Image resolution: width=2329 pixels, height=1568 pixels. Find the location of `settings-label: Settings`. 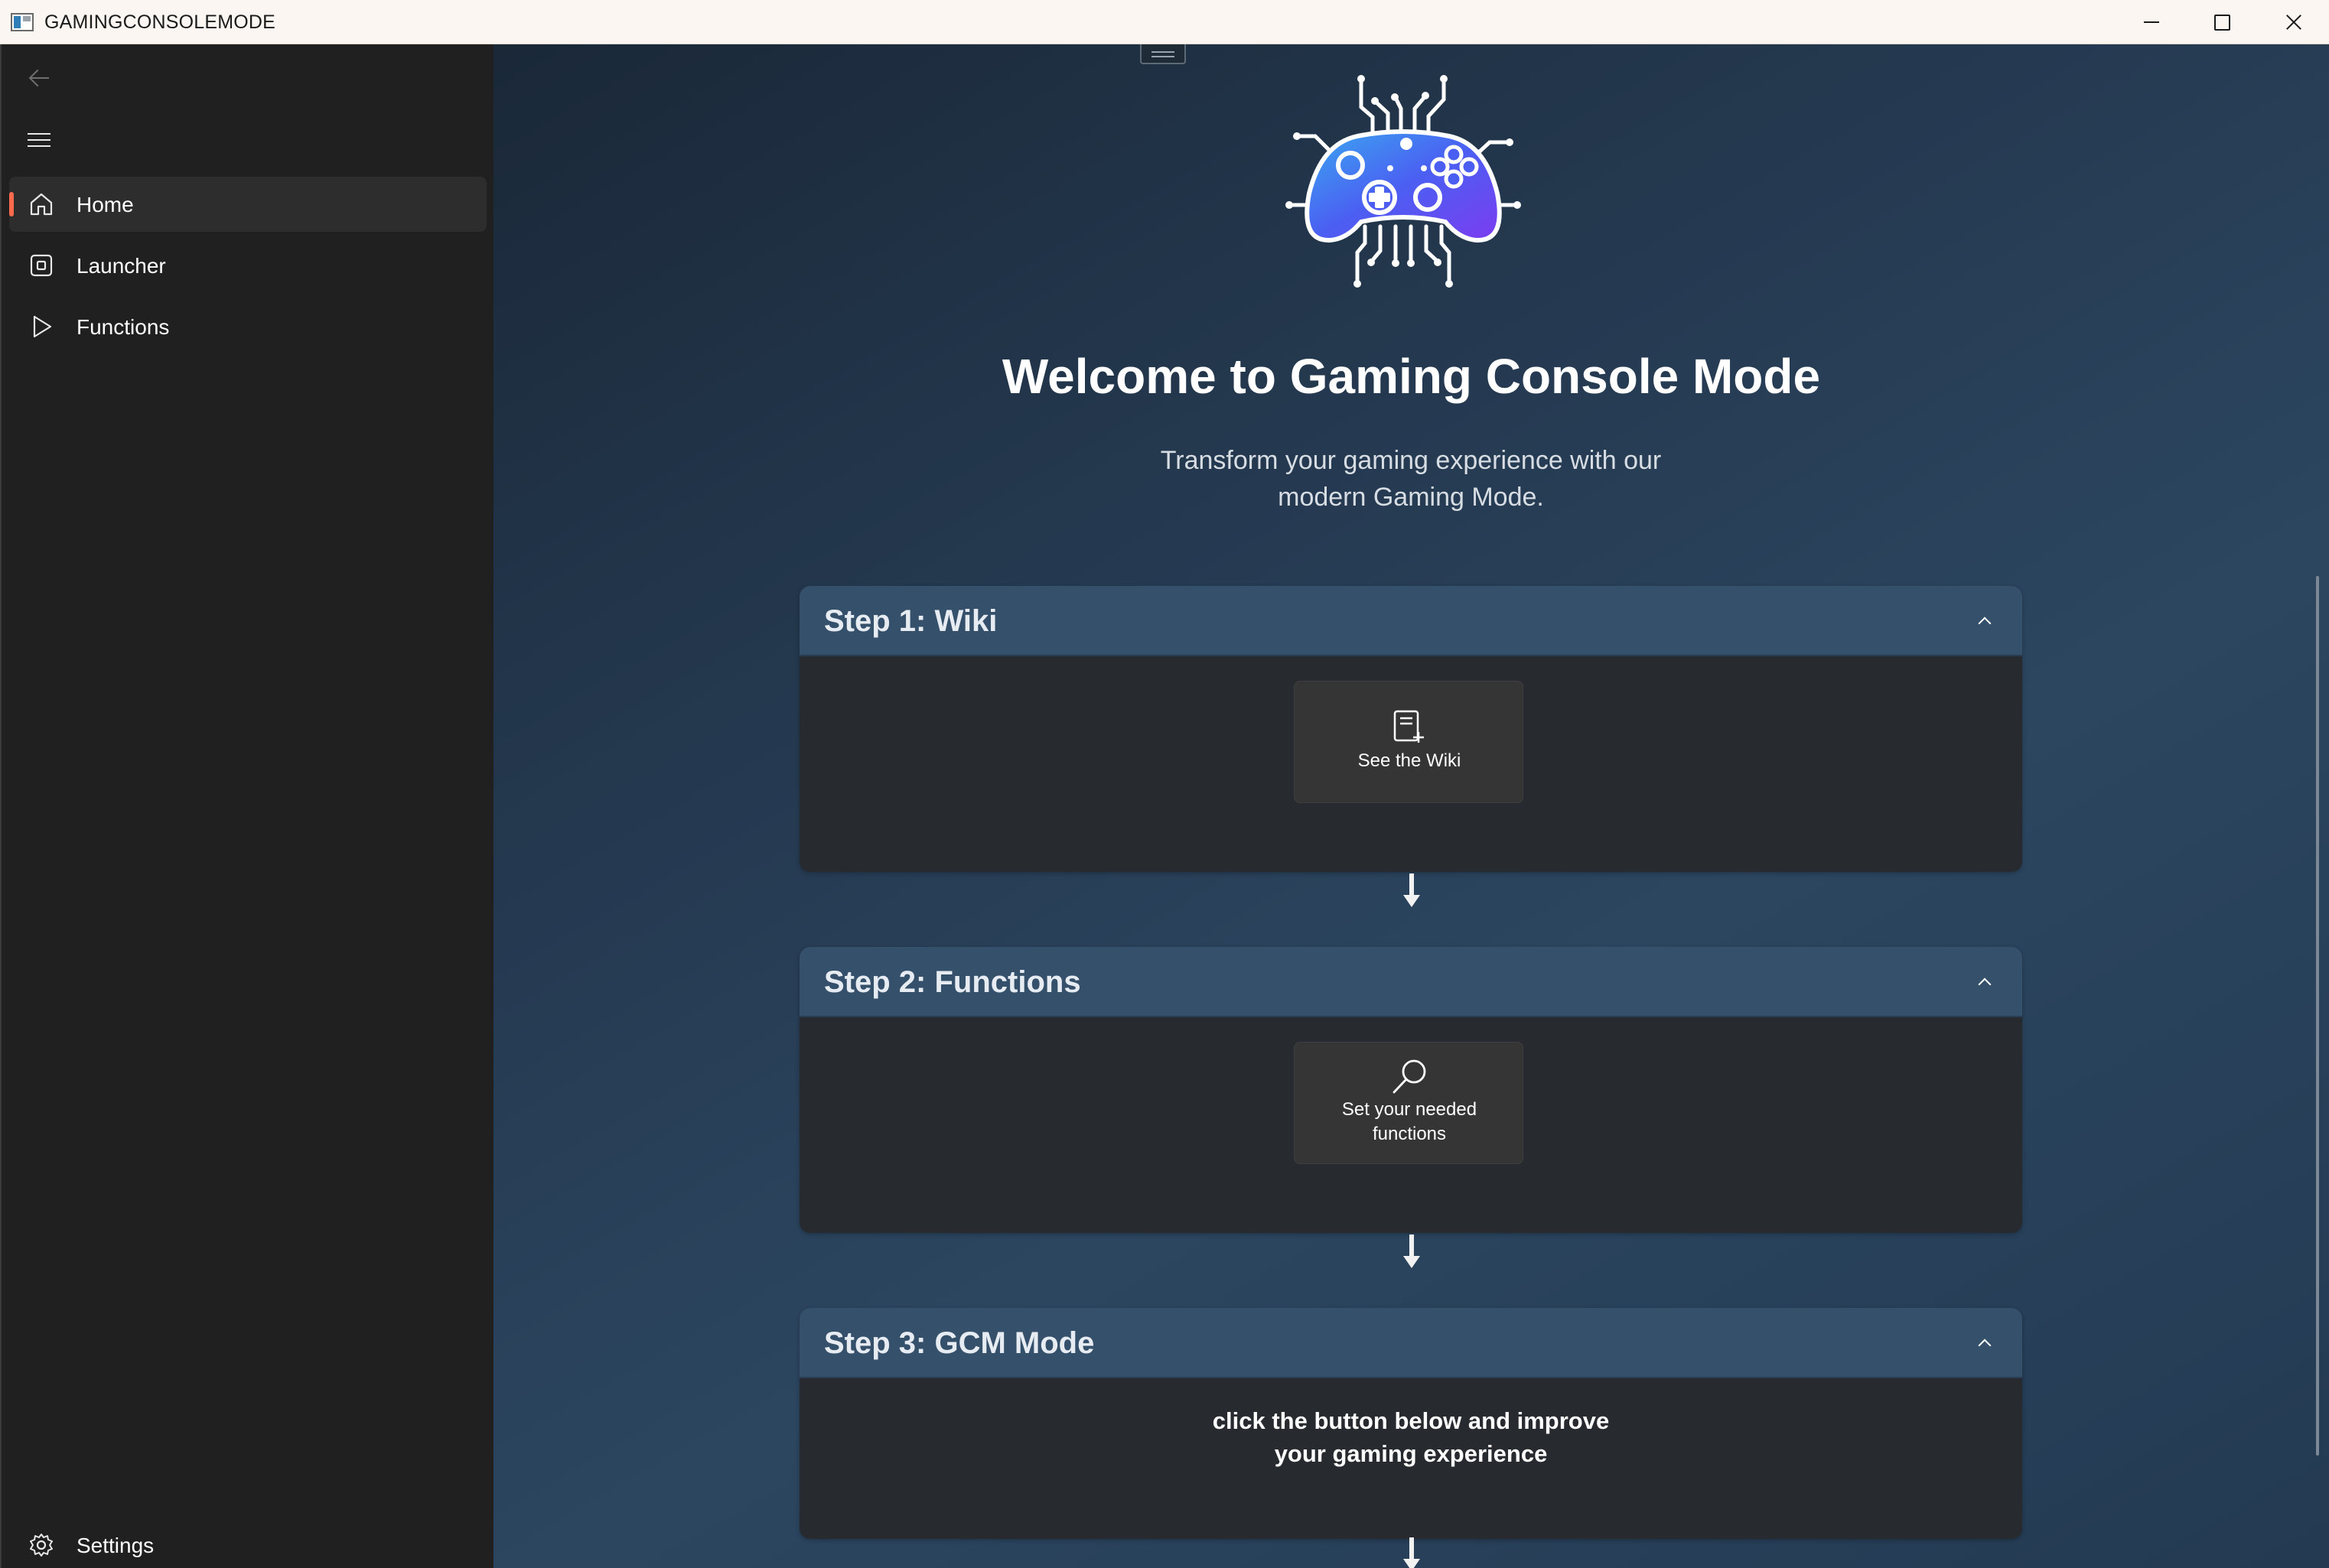

settings-label: Settings is located at coordinates (116, 1546).